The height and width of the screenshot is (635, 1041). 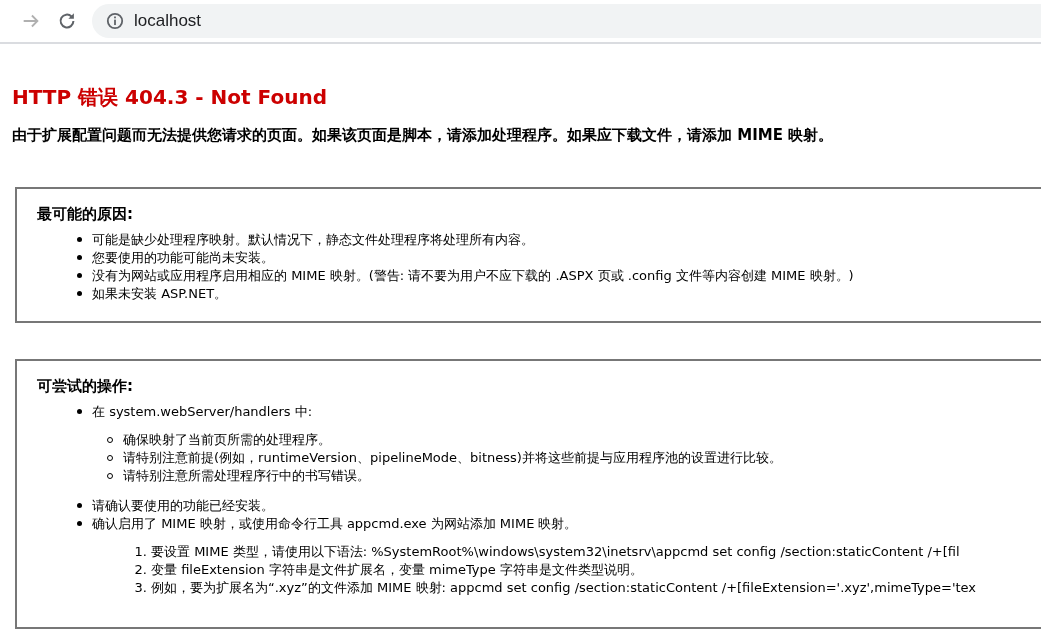 What do you see at coordinates (85, 385) in the screenshot?
I see `section-heading: 可尝试的操作:` at bounding box center [85, 385].